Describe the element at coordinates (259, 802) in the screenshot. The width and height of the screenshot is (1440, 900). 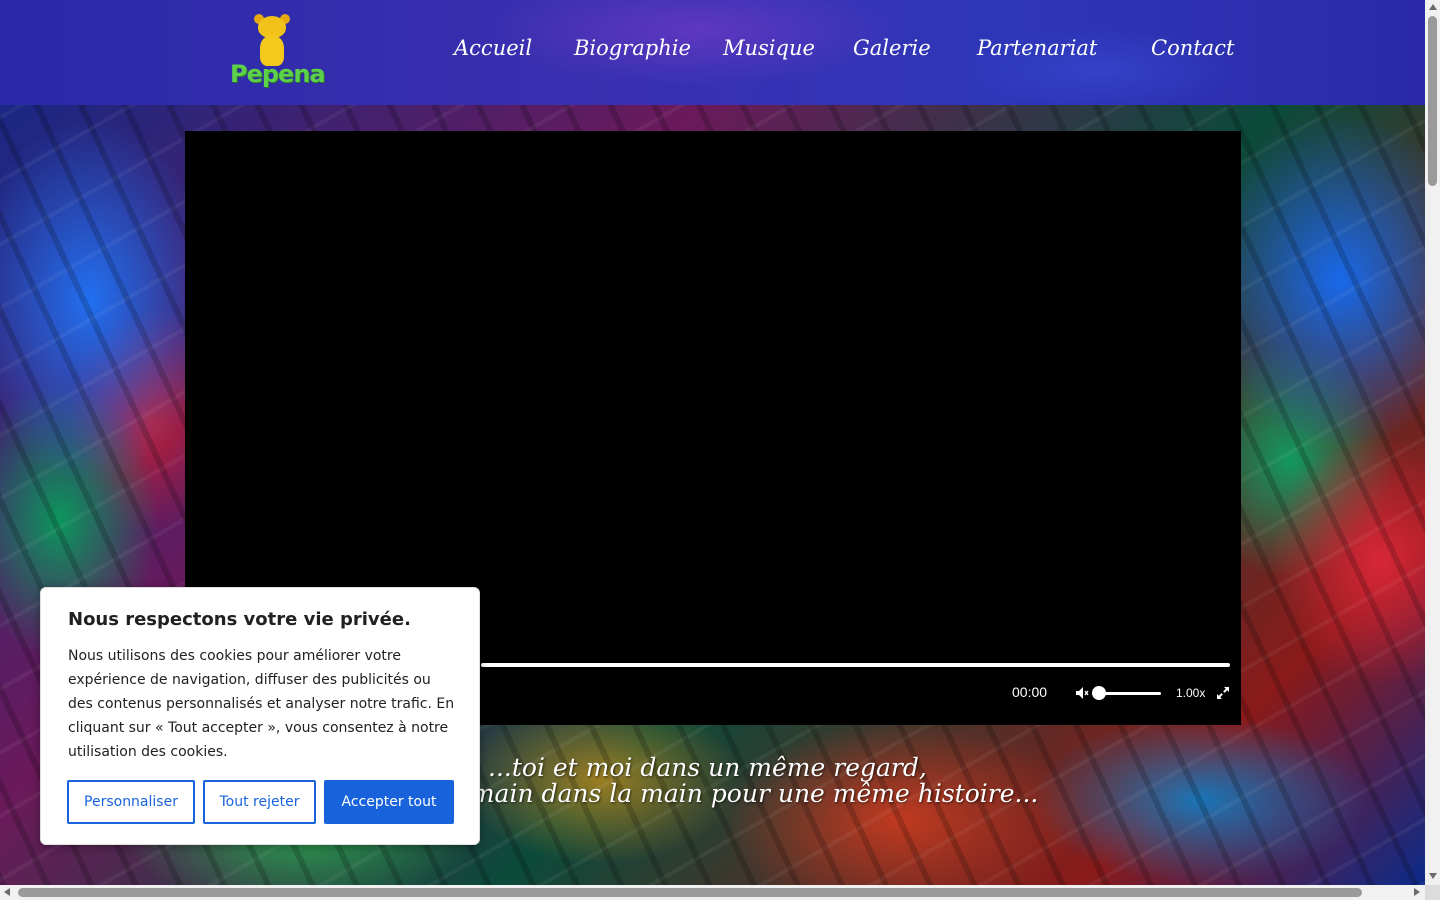
I see `reject-all-button: Tout rejeter` at that location.